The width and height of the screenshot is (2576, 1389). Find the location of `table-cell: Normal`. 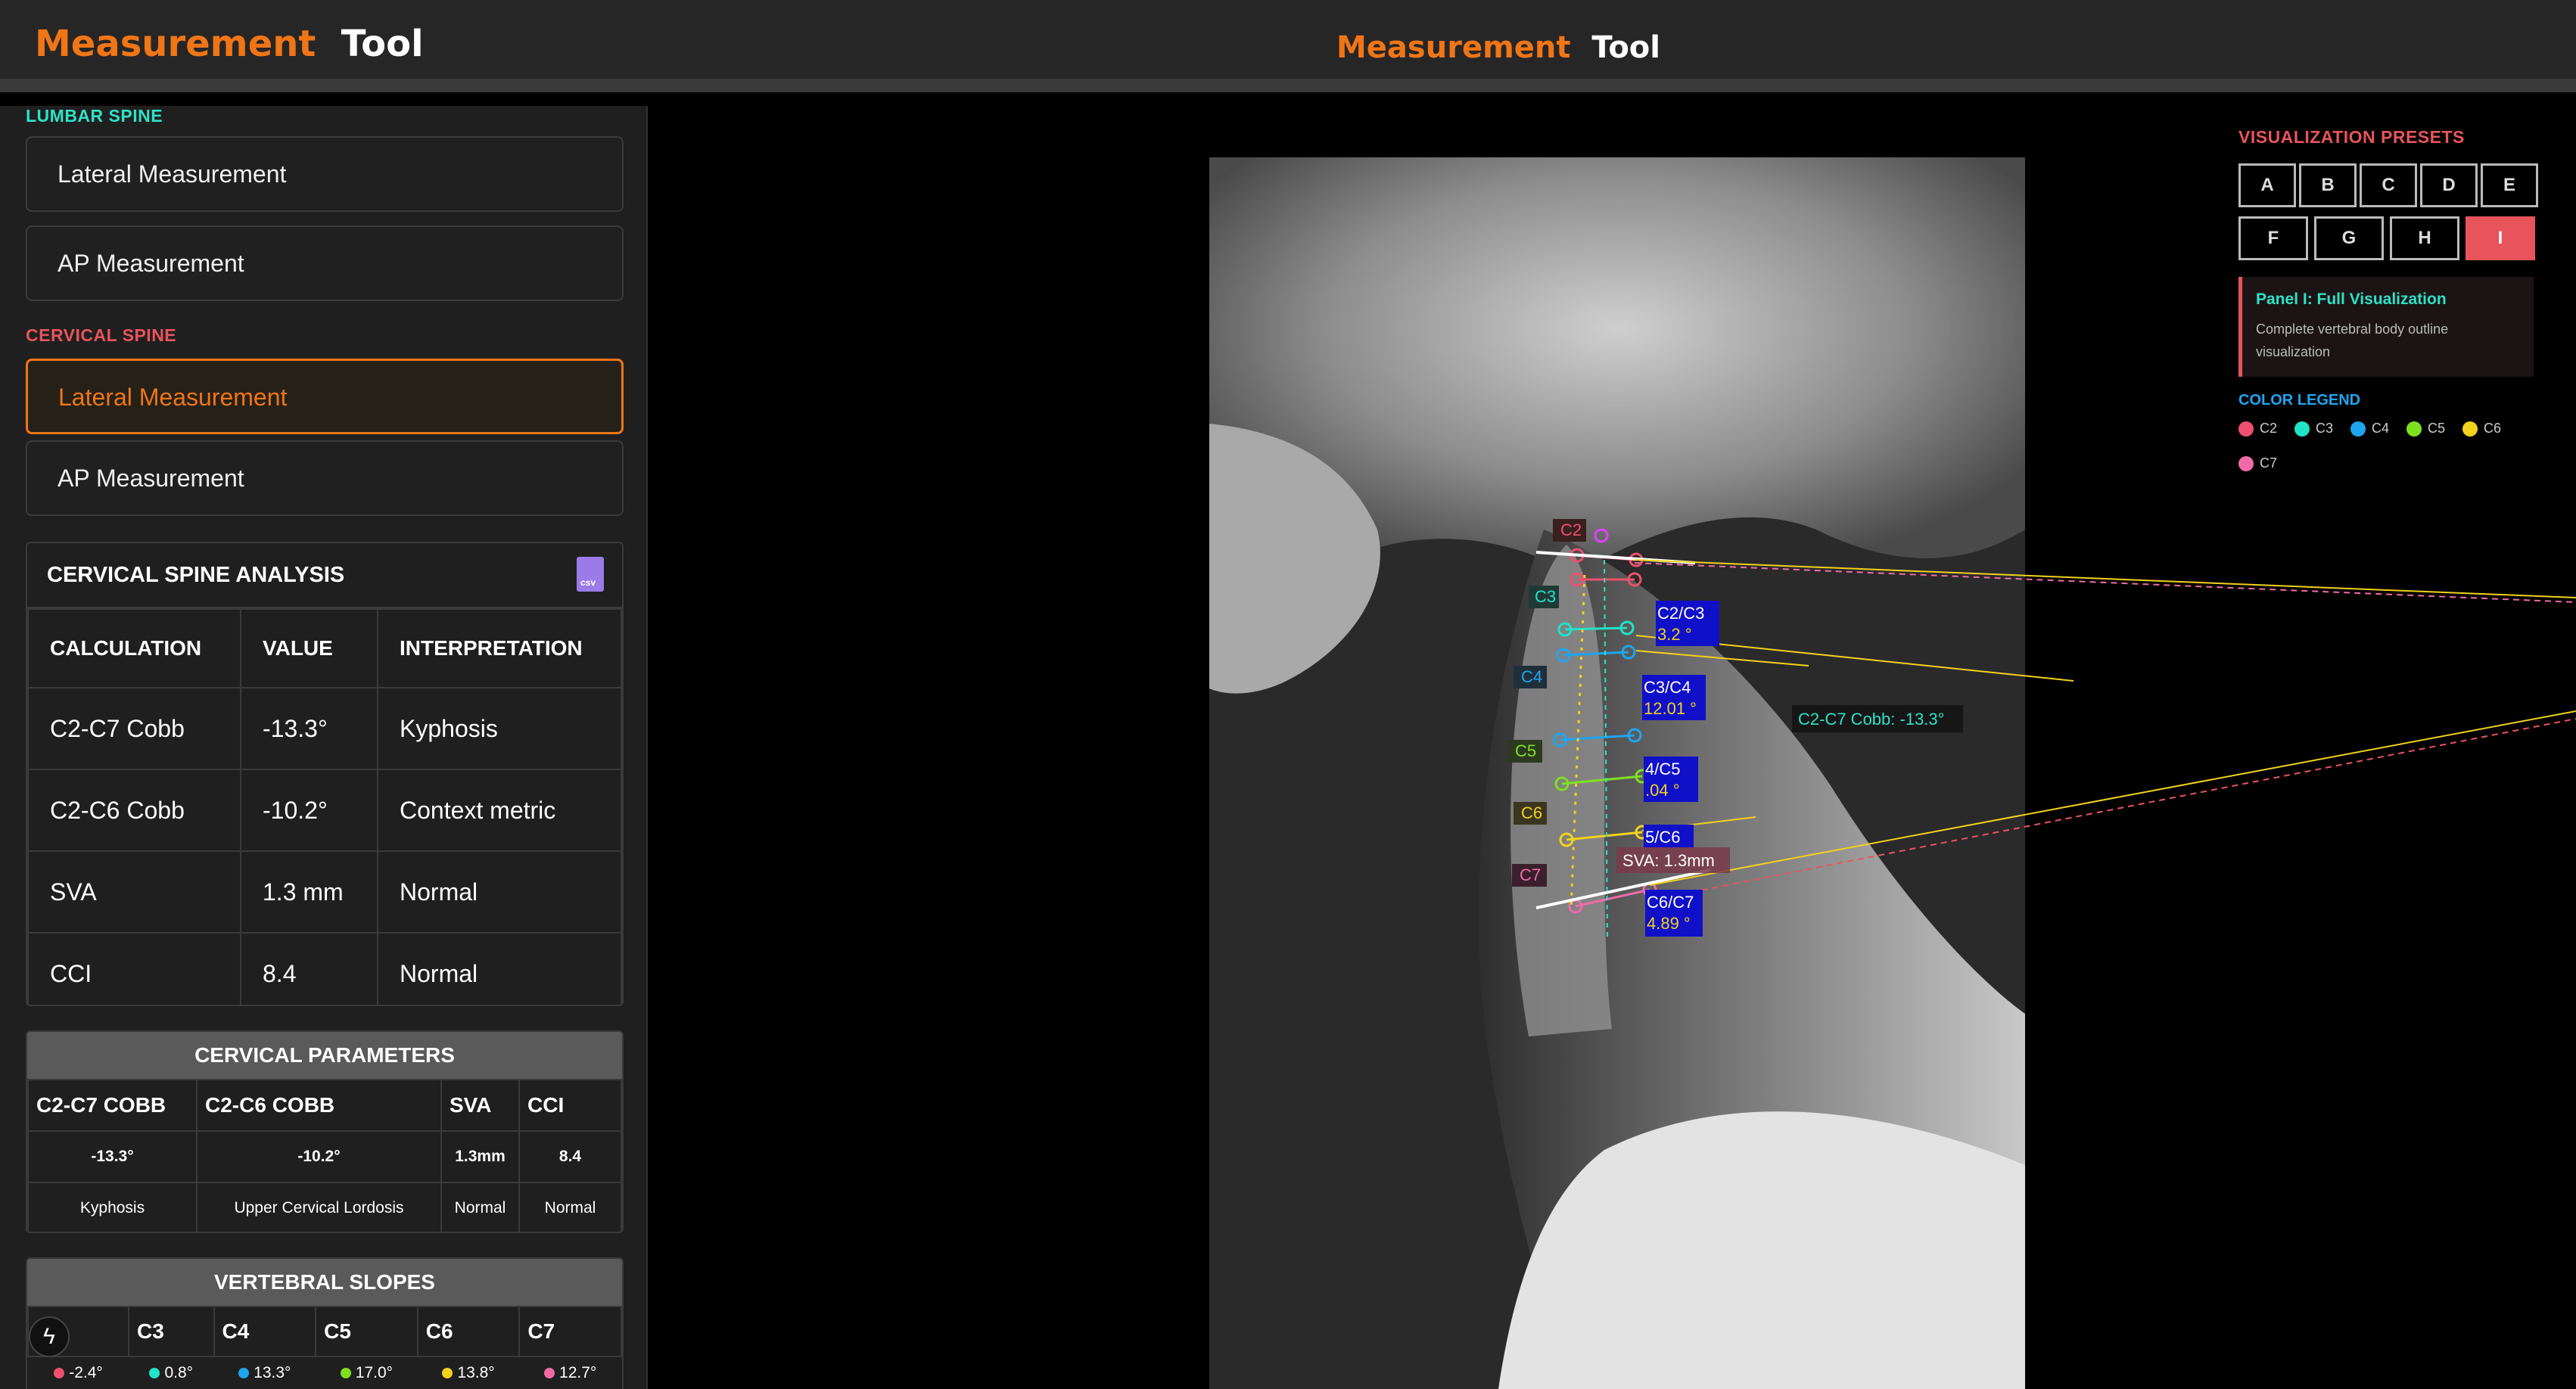

table-cell: Normal is located at coordinates (570, 1207).